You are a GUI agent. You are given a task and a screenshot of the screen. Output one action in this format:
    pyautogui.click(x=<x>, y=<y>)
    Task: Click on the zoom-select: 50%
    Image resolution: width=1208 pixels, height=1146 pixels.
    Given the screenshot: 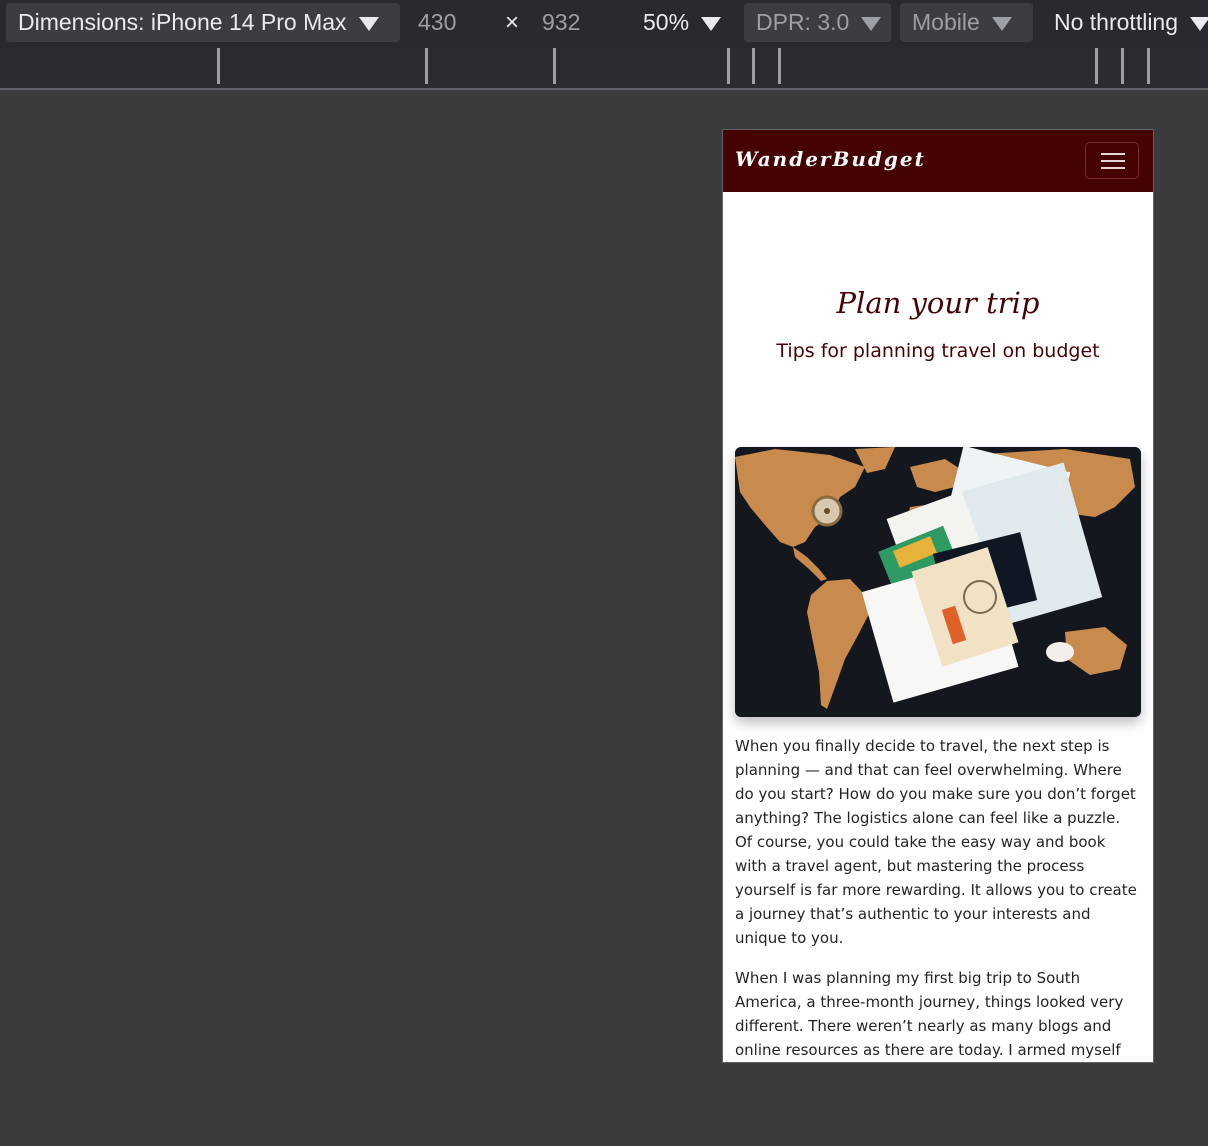 What is the action you would take?
    pyautogui.click(x=682, y=22)
    